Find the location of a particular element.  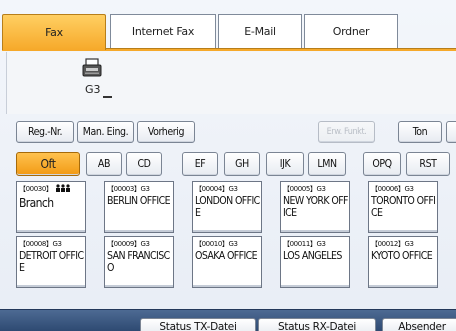

sender-button: Absender is located at coordinates (419, 324).